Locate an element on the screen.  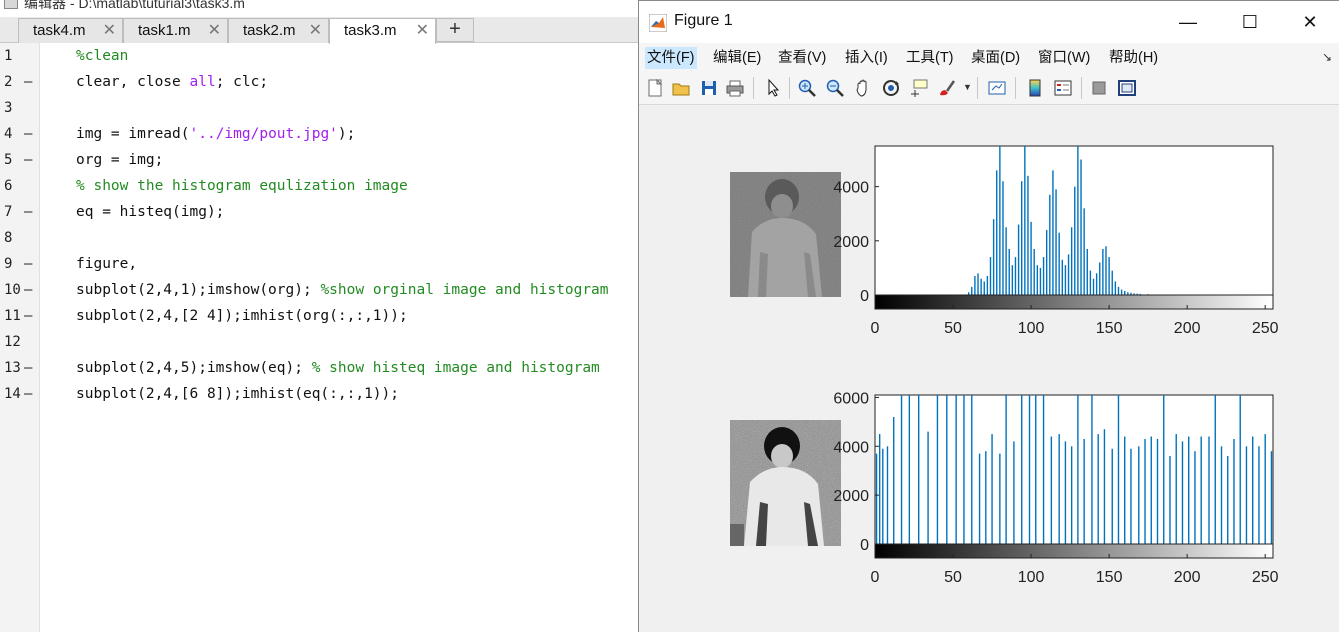
line-number: 12 is located at coordinates (12, 342).